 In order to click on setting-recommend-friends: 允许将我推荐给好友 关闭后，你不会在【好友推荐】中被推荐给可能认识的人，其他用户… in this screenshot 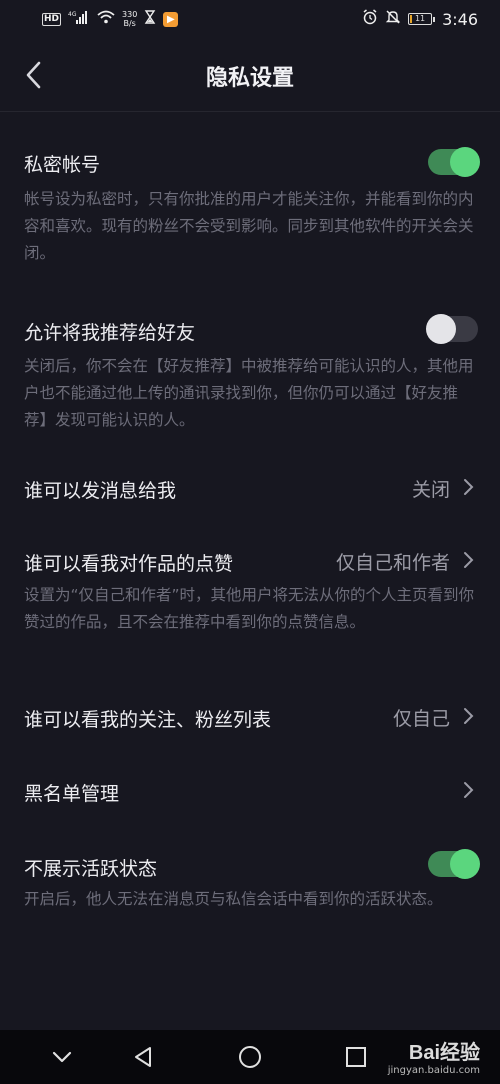, I will do `click(250, 371)`.